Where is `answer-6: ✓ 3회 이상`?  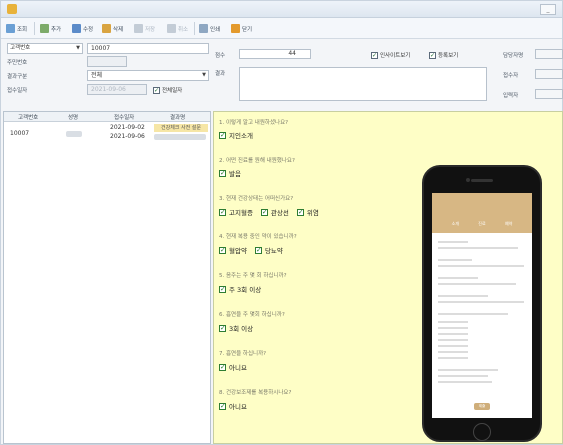
answer-6: ✓ 3회 이상 is located at coordinates (236, 328).